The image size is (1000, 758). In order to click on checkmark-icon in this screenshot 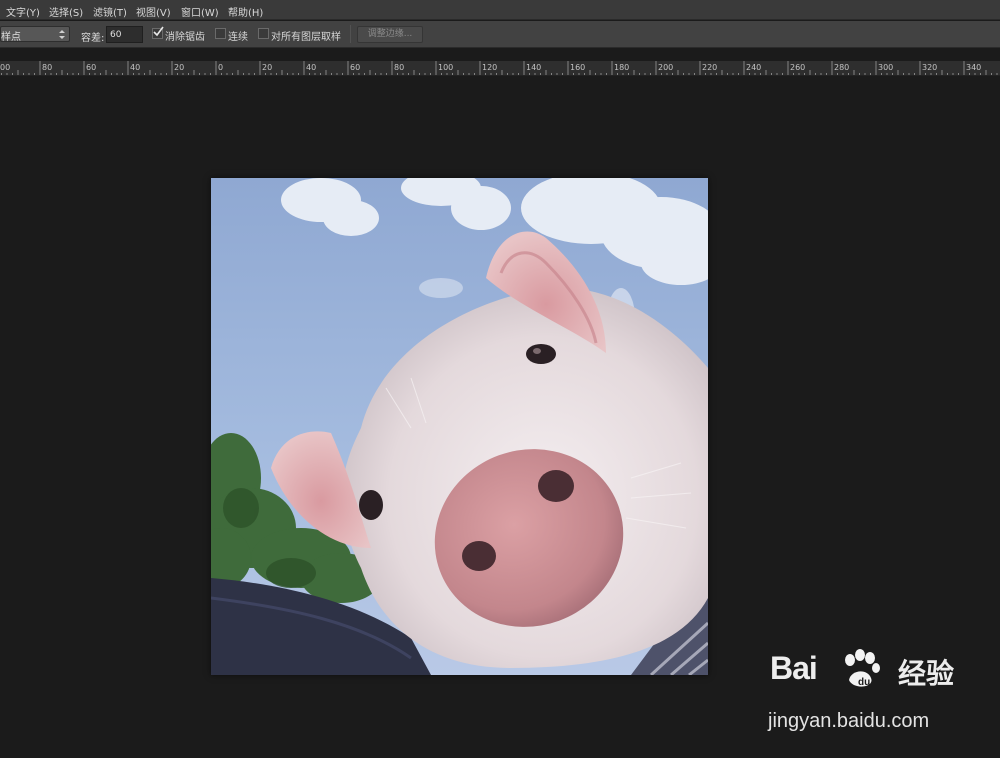, I will do `click(158, 31)`.